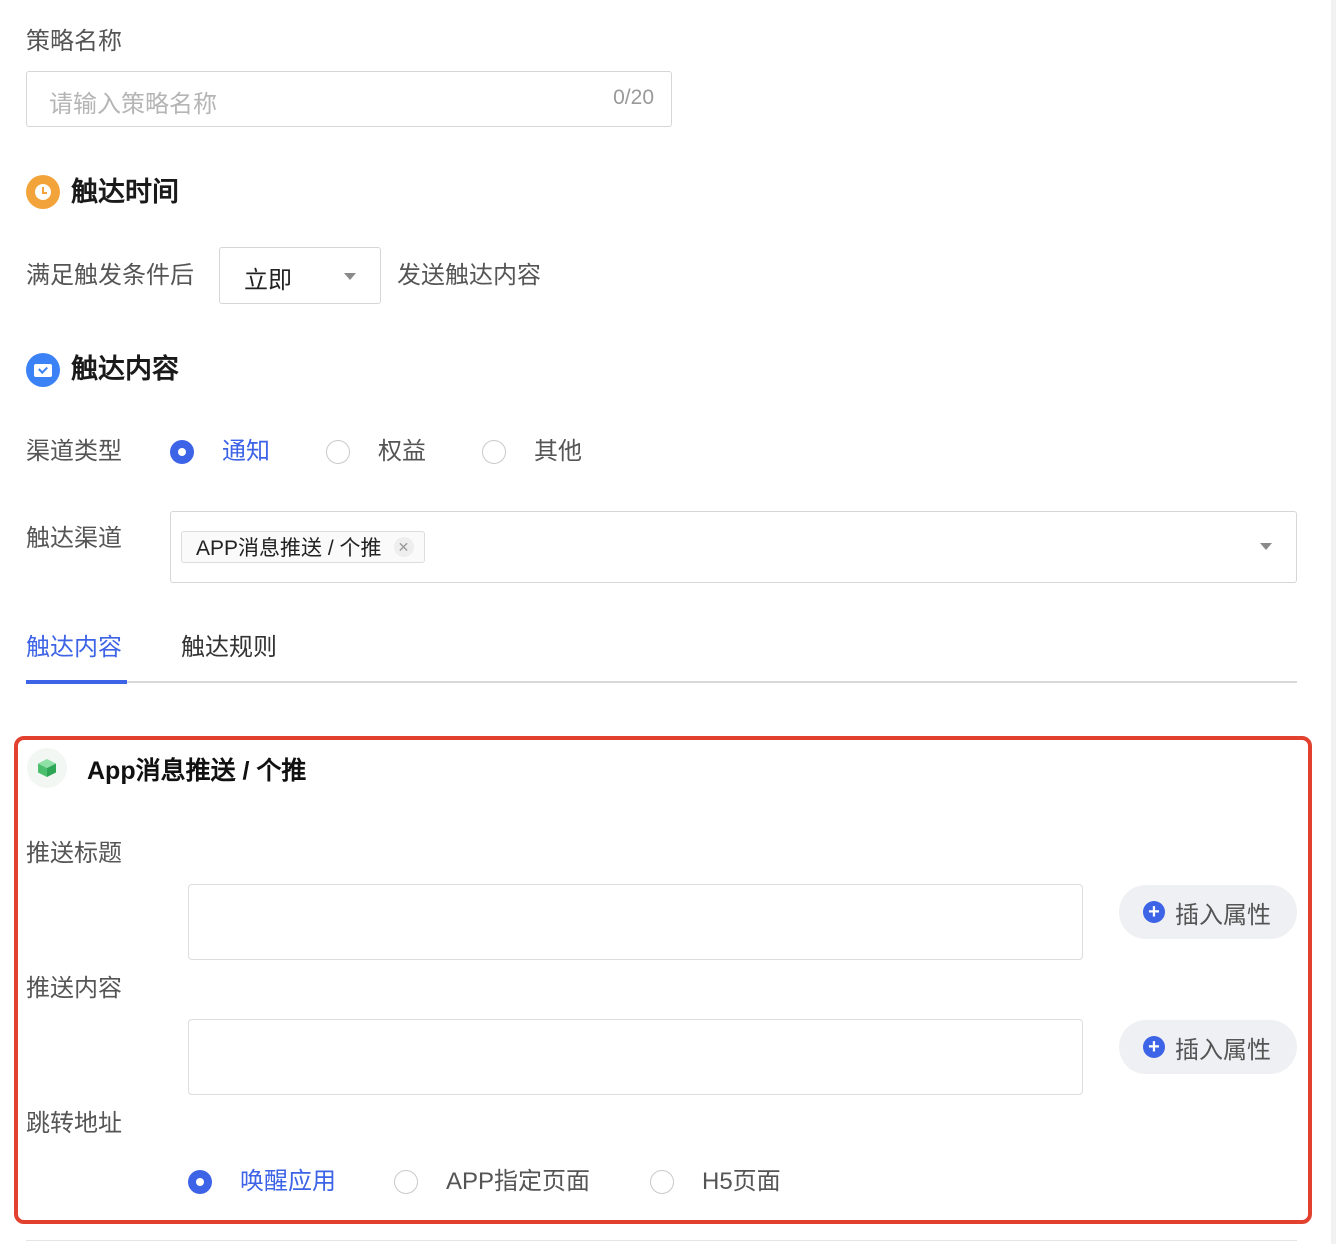  I want to click on push-title-input, so click(635, 922).